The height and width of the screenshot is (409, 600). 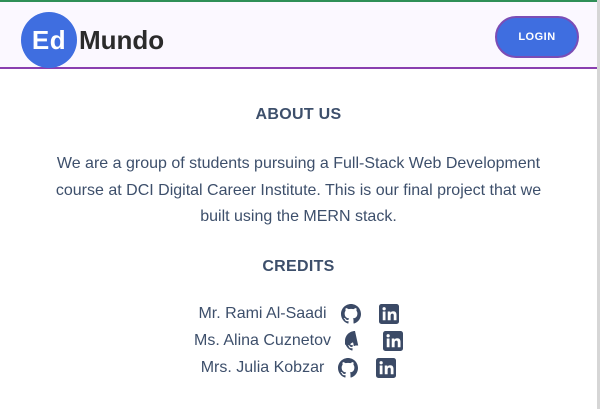 I want to click on credit-name: Ms. Alina Cuznetov, so click(x=262, y=340).